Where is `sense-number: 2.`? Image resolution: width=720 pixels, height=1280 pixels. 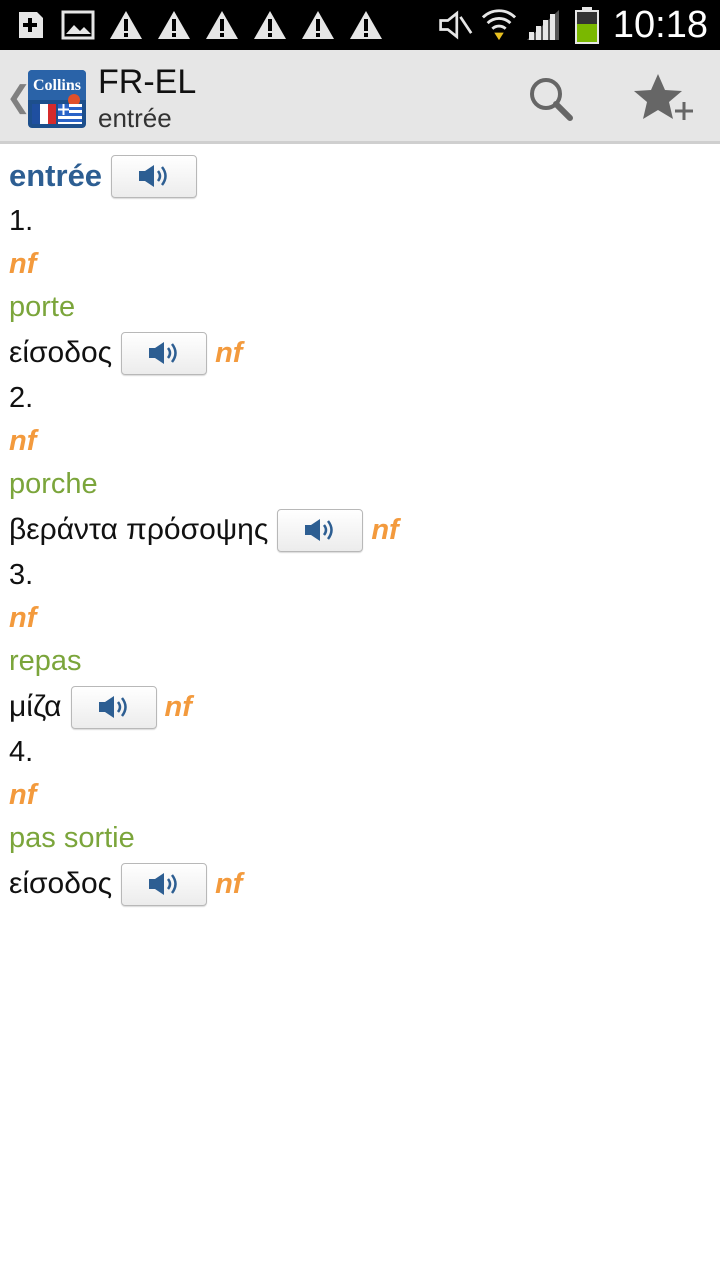 sense-number: 2. is located at coordinates (21, 398).